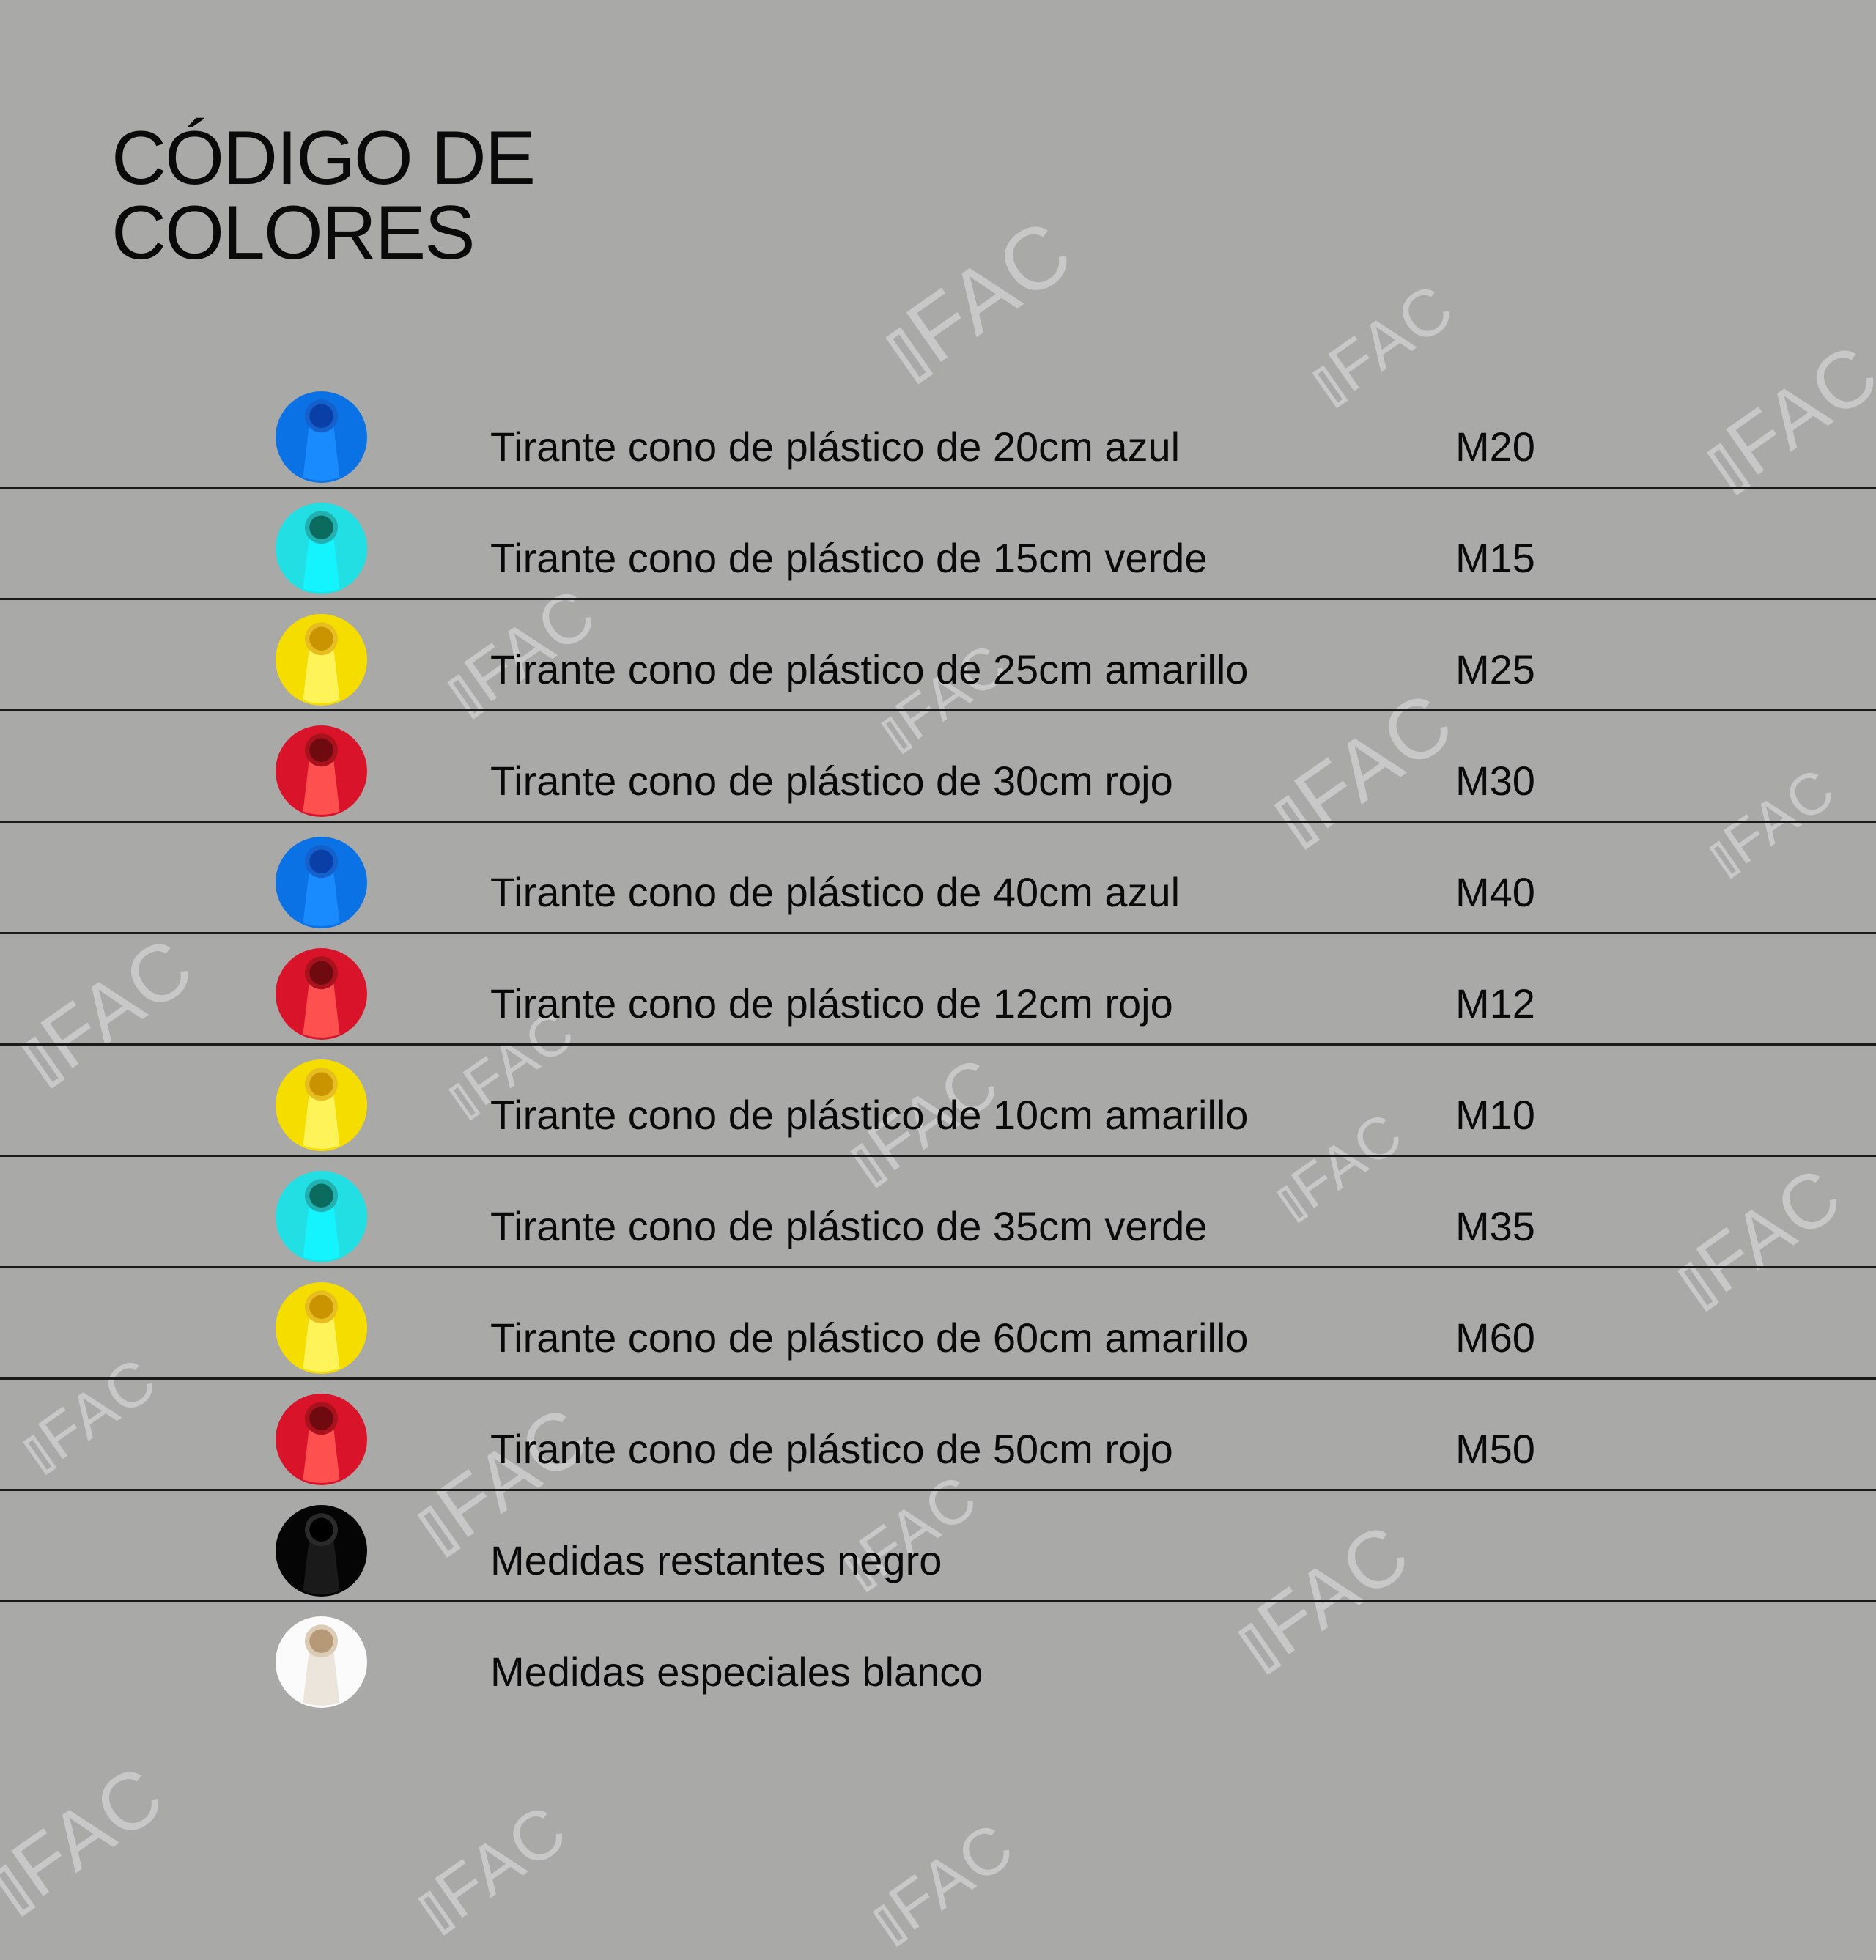 This screenshot has width=1876, height=1960. I want to click on row-description: Tirante cono de plástico de 50cm rojo, so click(831, 1449).